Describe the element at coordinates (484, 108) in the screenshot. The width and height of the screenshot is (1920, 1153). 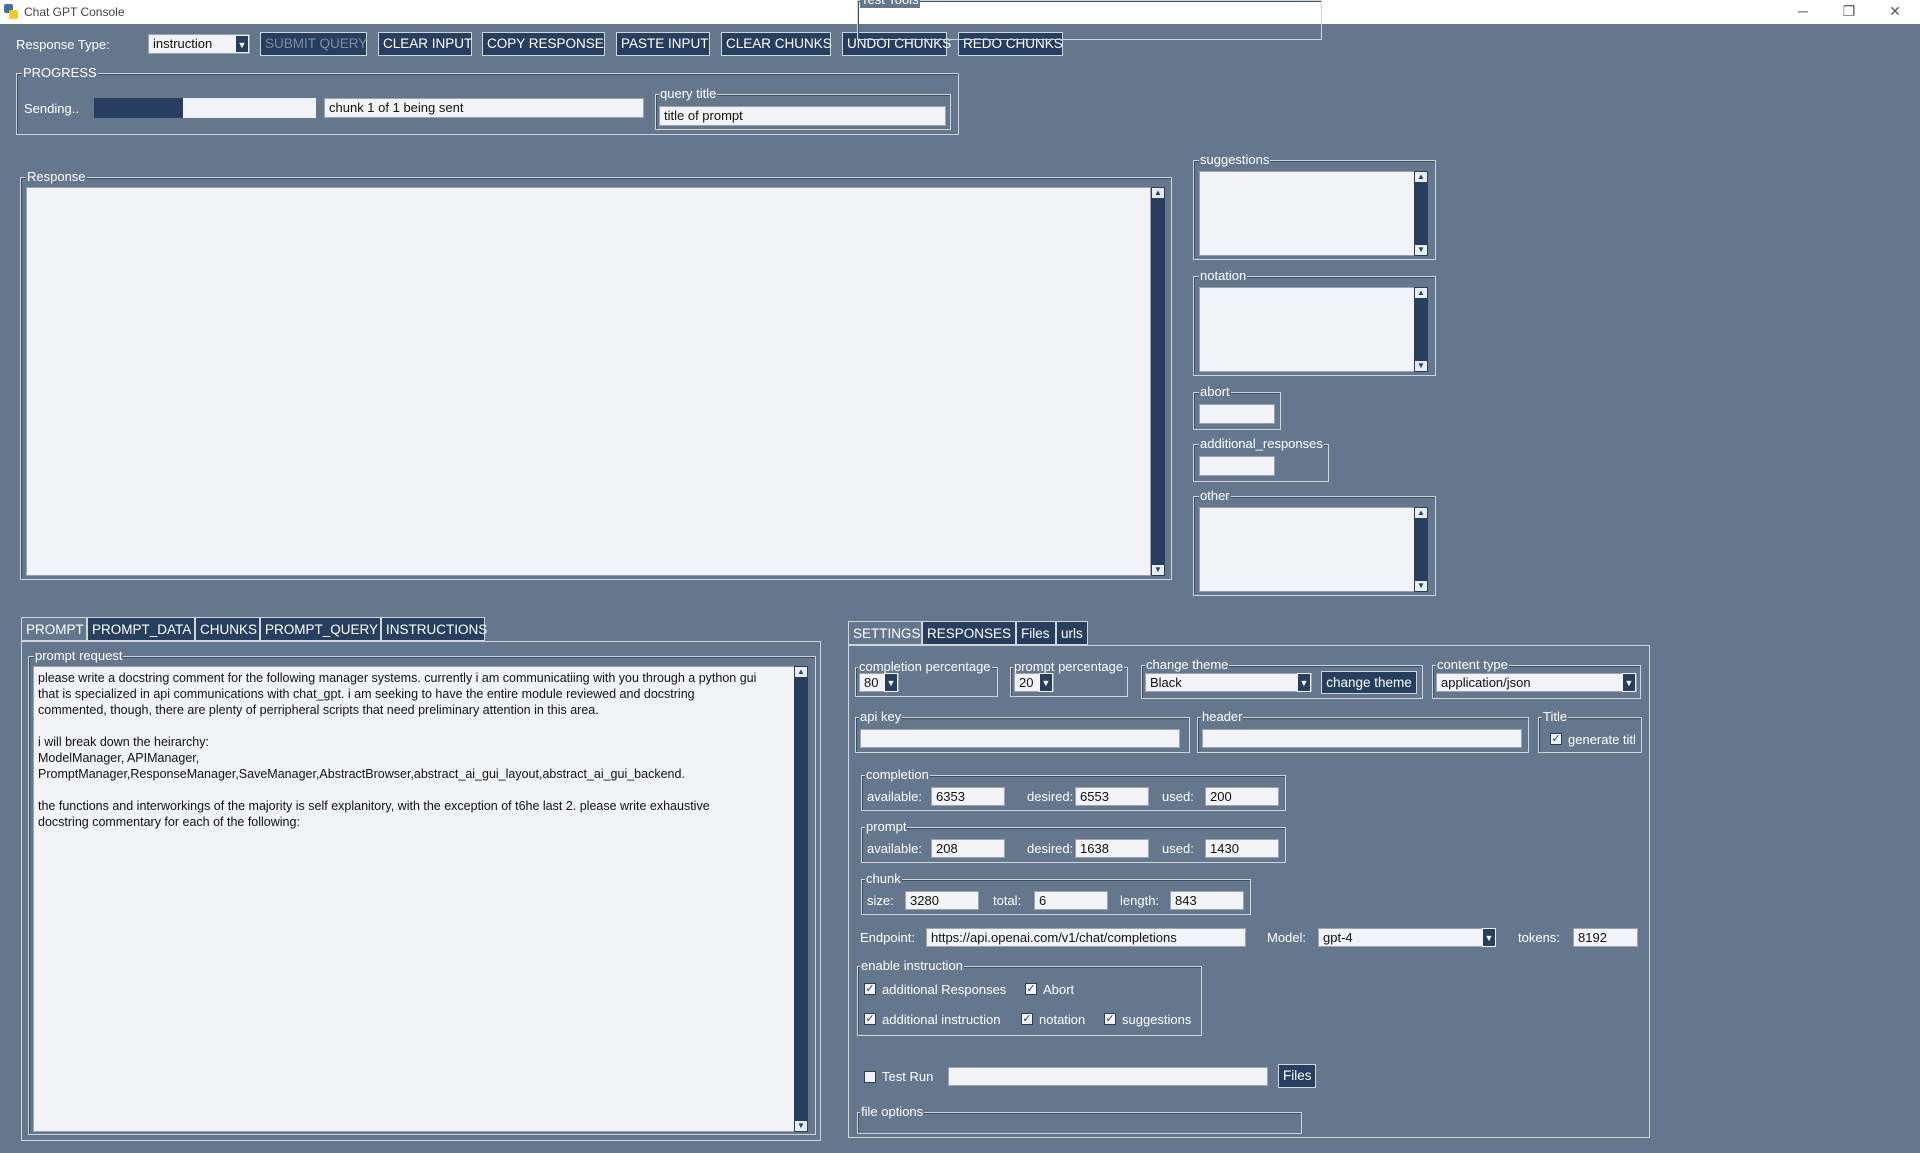
I see `chunk-status-field: chunk 1 of 1 being sent` at that location.